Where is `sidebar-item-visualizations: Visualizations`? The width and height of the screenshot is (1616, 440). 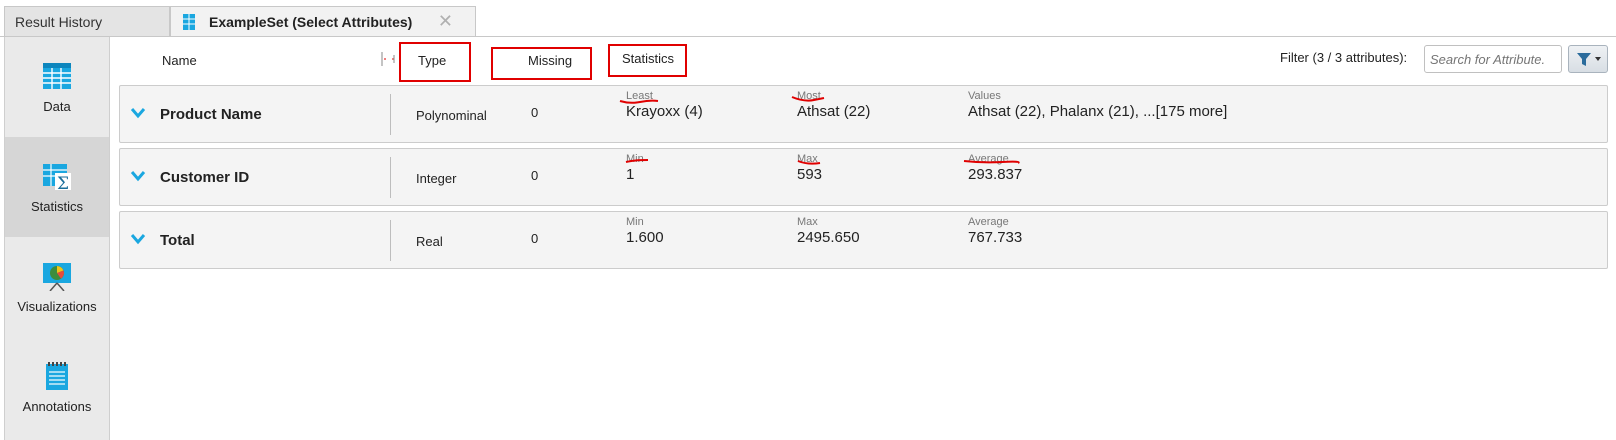 sidebar-item-visualizations: Visualizations is located at coordinates (57, 287).